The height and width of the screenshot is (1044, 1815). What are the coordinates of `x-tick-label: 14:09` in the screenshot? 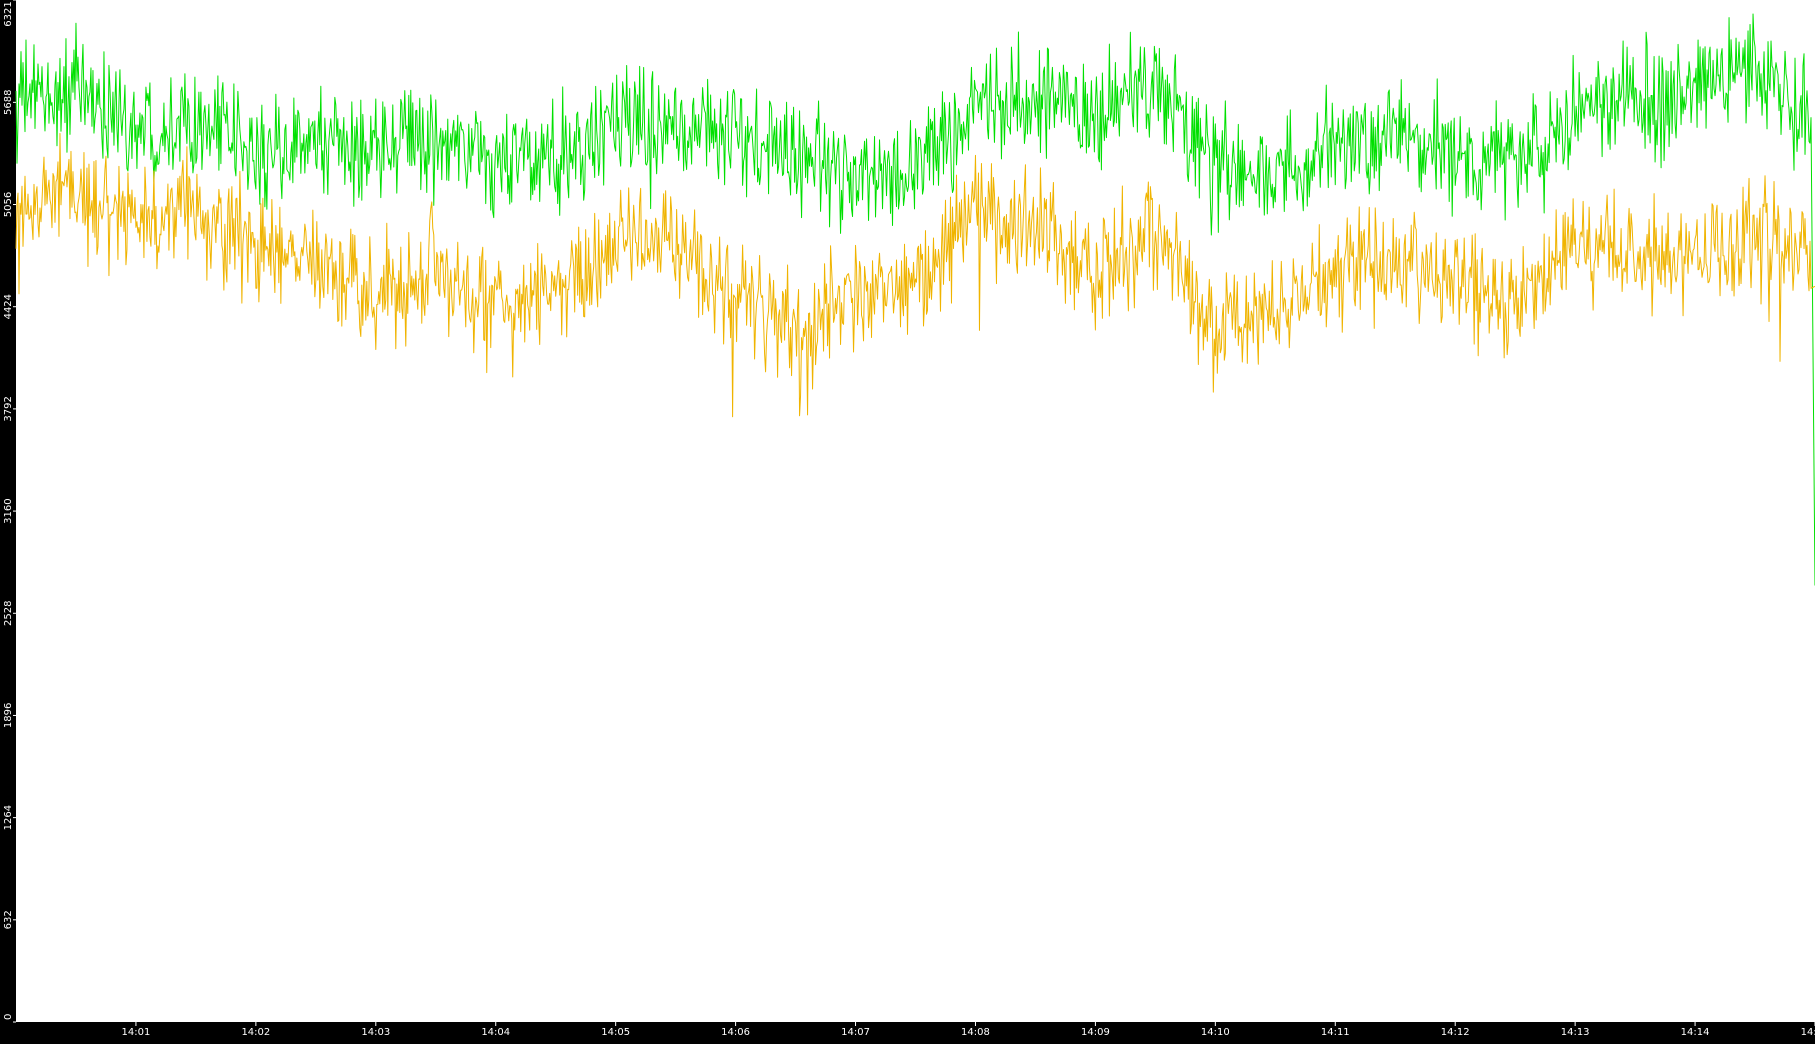 It's located at (1095, 1032).